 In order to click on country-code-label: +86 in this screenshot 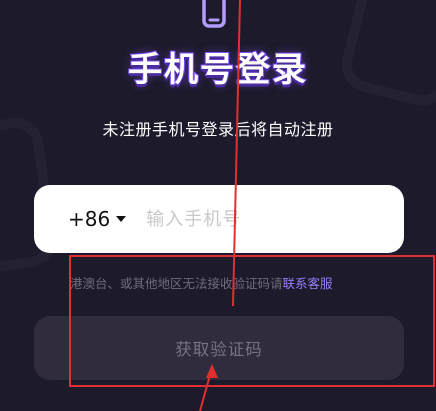, I will do `click(89, 219)`.